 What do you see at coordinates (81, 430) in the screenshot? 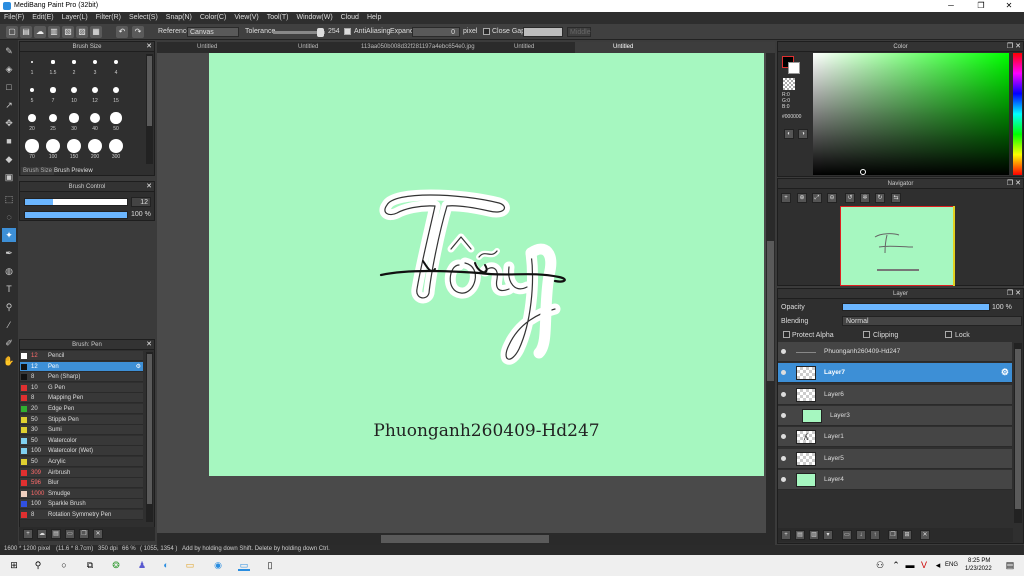
I see `brush-item: 30 Sumi` at bounding box center [81, 430].